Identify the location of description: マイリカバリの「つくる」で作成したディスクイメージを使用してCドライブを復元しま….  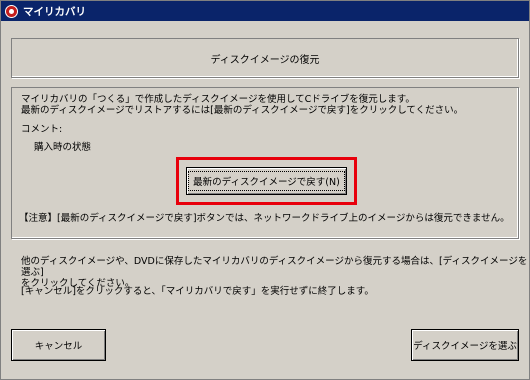
(242, 105).